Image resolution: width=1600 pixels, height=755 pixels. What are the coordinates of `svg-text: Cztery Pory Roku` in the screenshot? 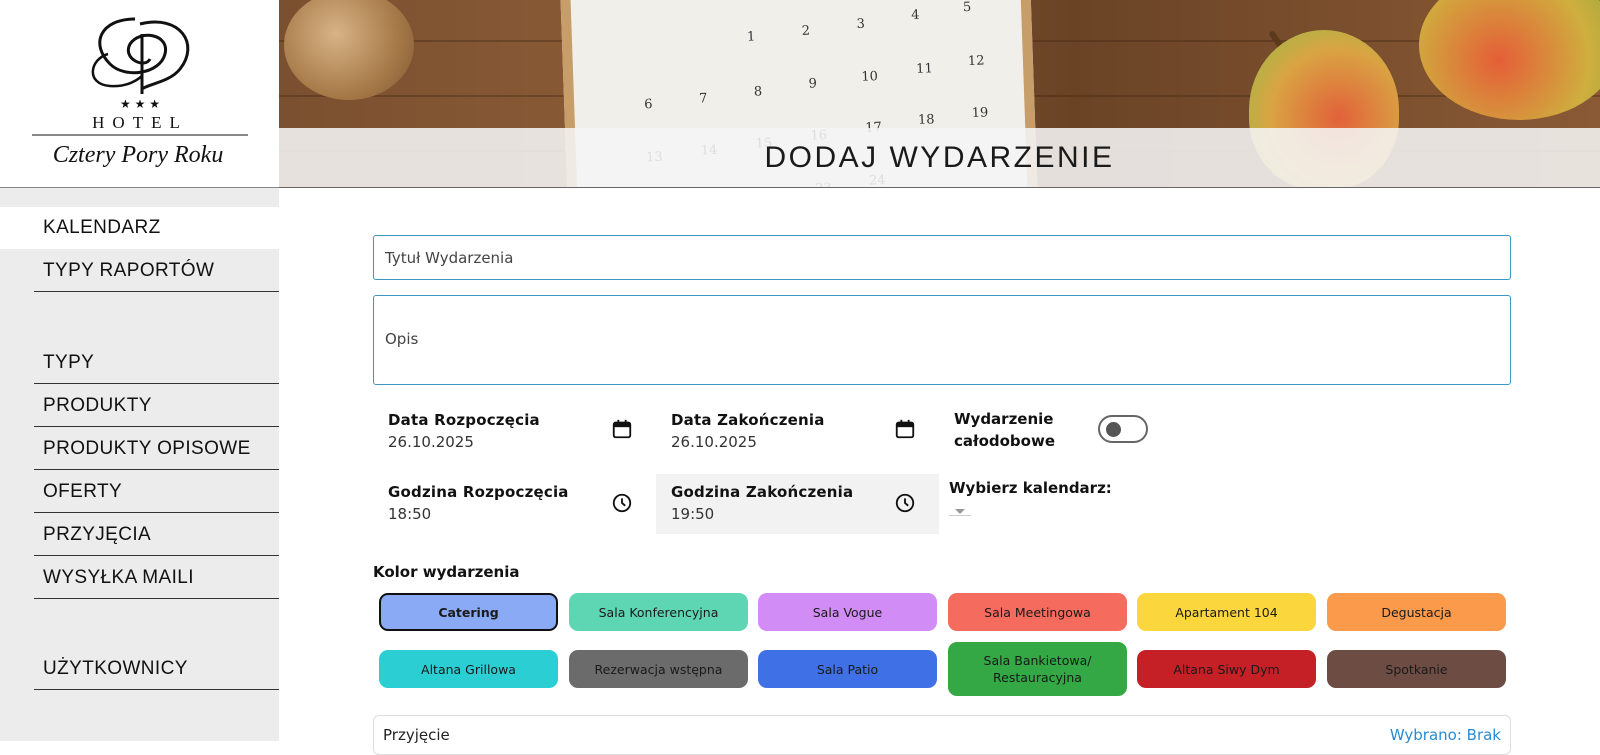 It's located at (138, 155).